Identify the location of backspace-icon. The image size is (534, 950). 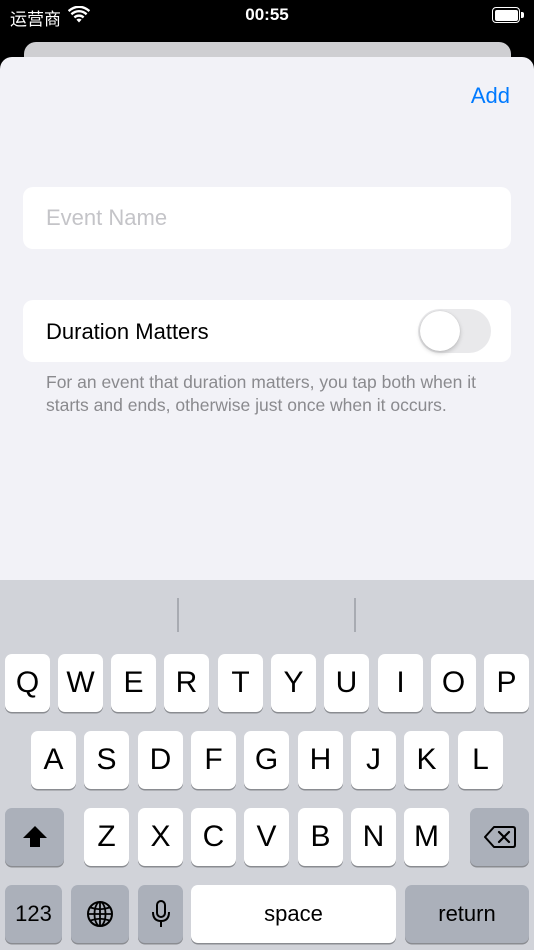
(499, 837).